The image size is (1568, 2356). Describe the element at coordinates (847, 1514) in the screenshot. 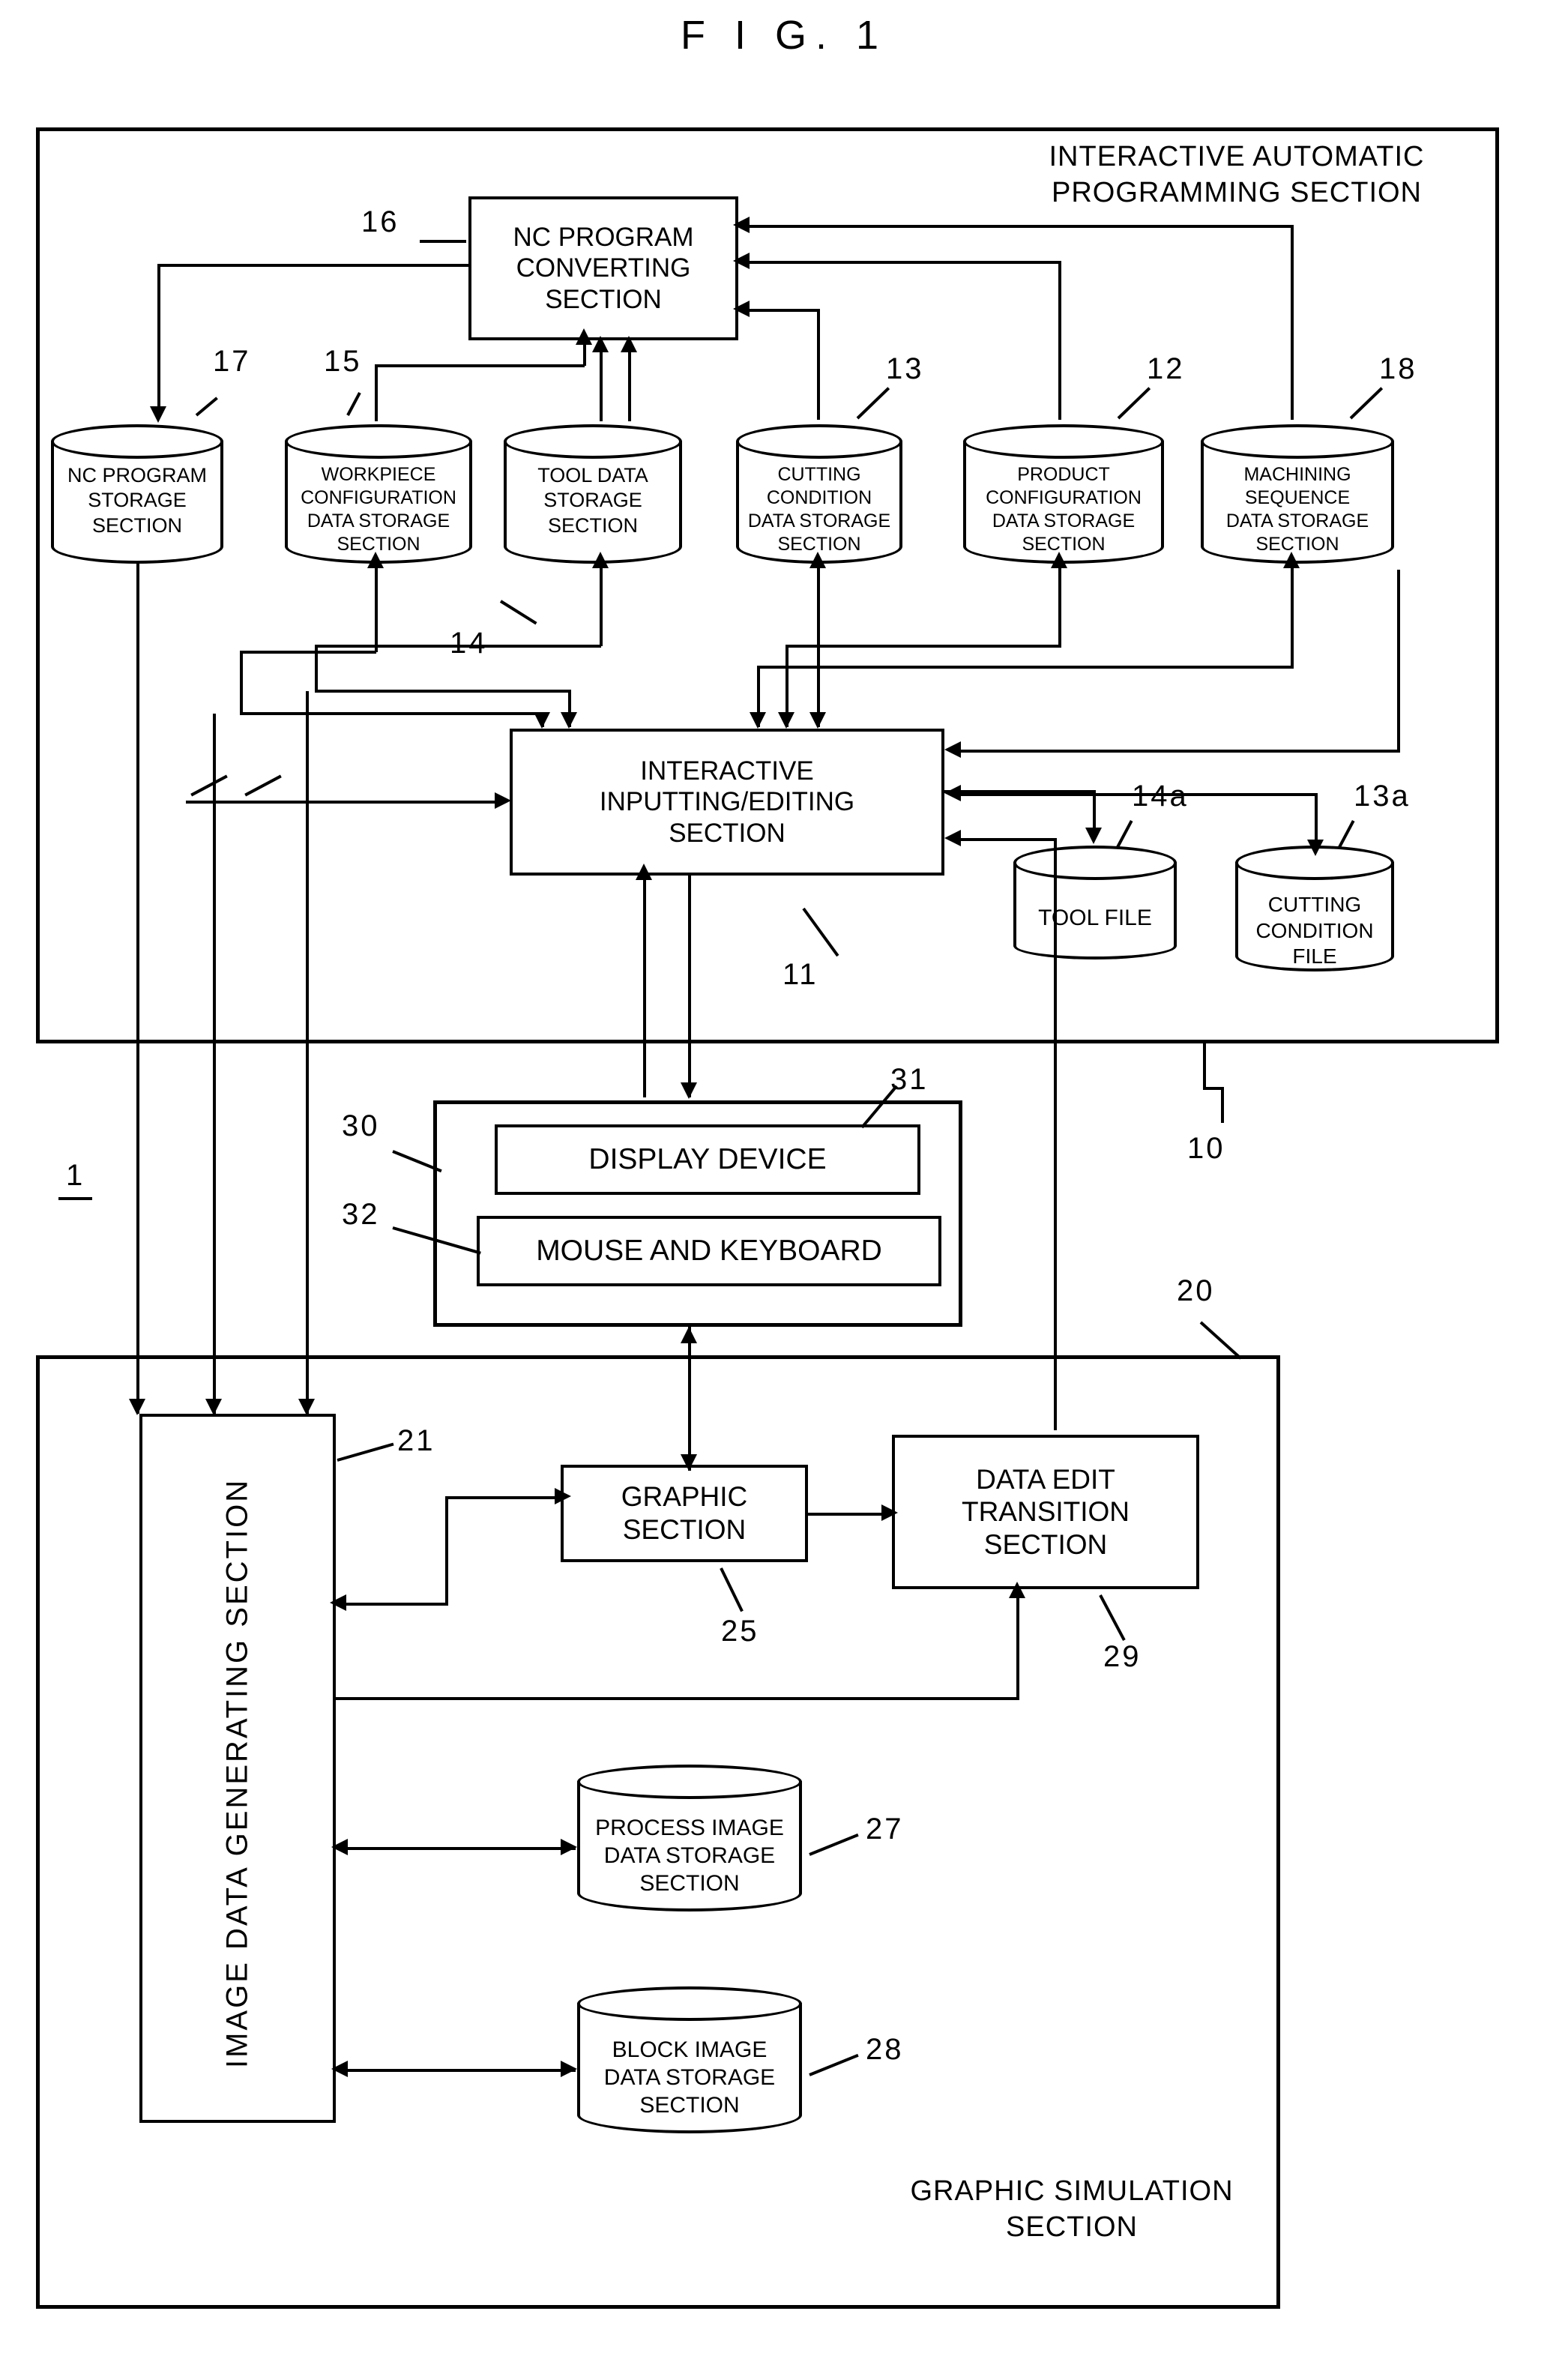

I see `line-graphic-to-dets` at that location.